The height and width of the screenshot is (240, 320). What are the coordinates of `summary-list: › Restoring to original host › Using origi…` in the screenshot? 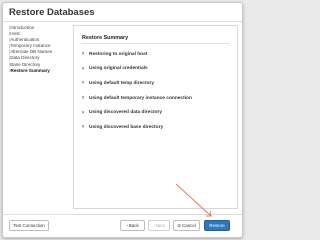 It's located at (137, 91).